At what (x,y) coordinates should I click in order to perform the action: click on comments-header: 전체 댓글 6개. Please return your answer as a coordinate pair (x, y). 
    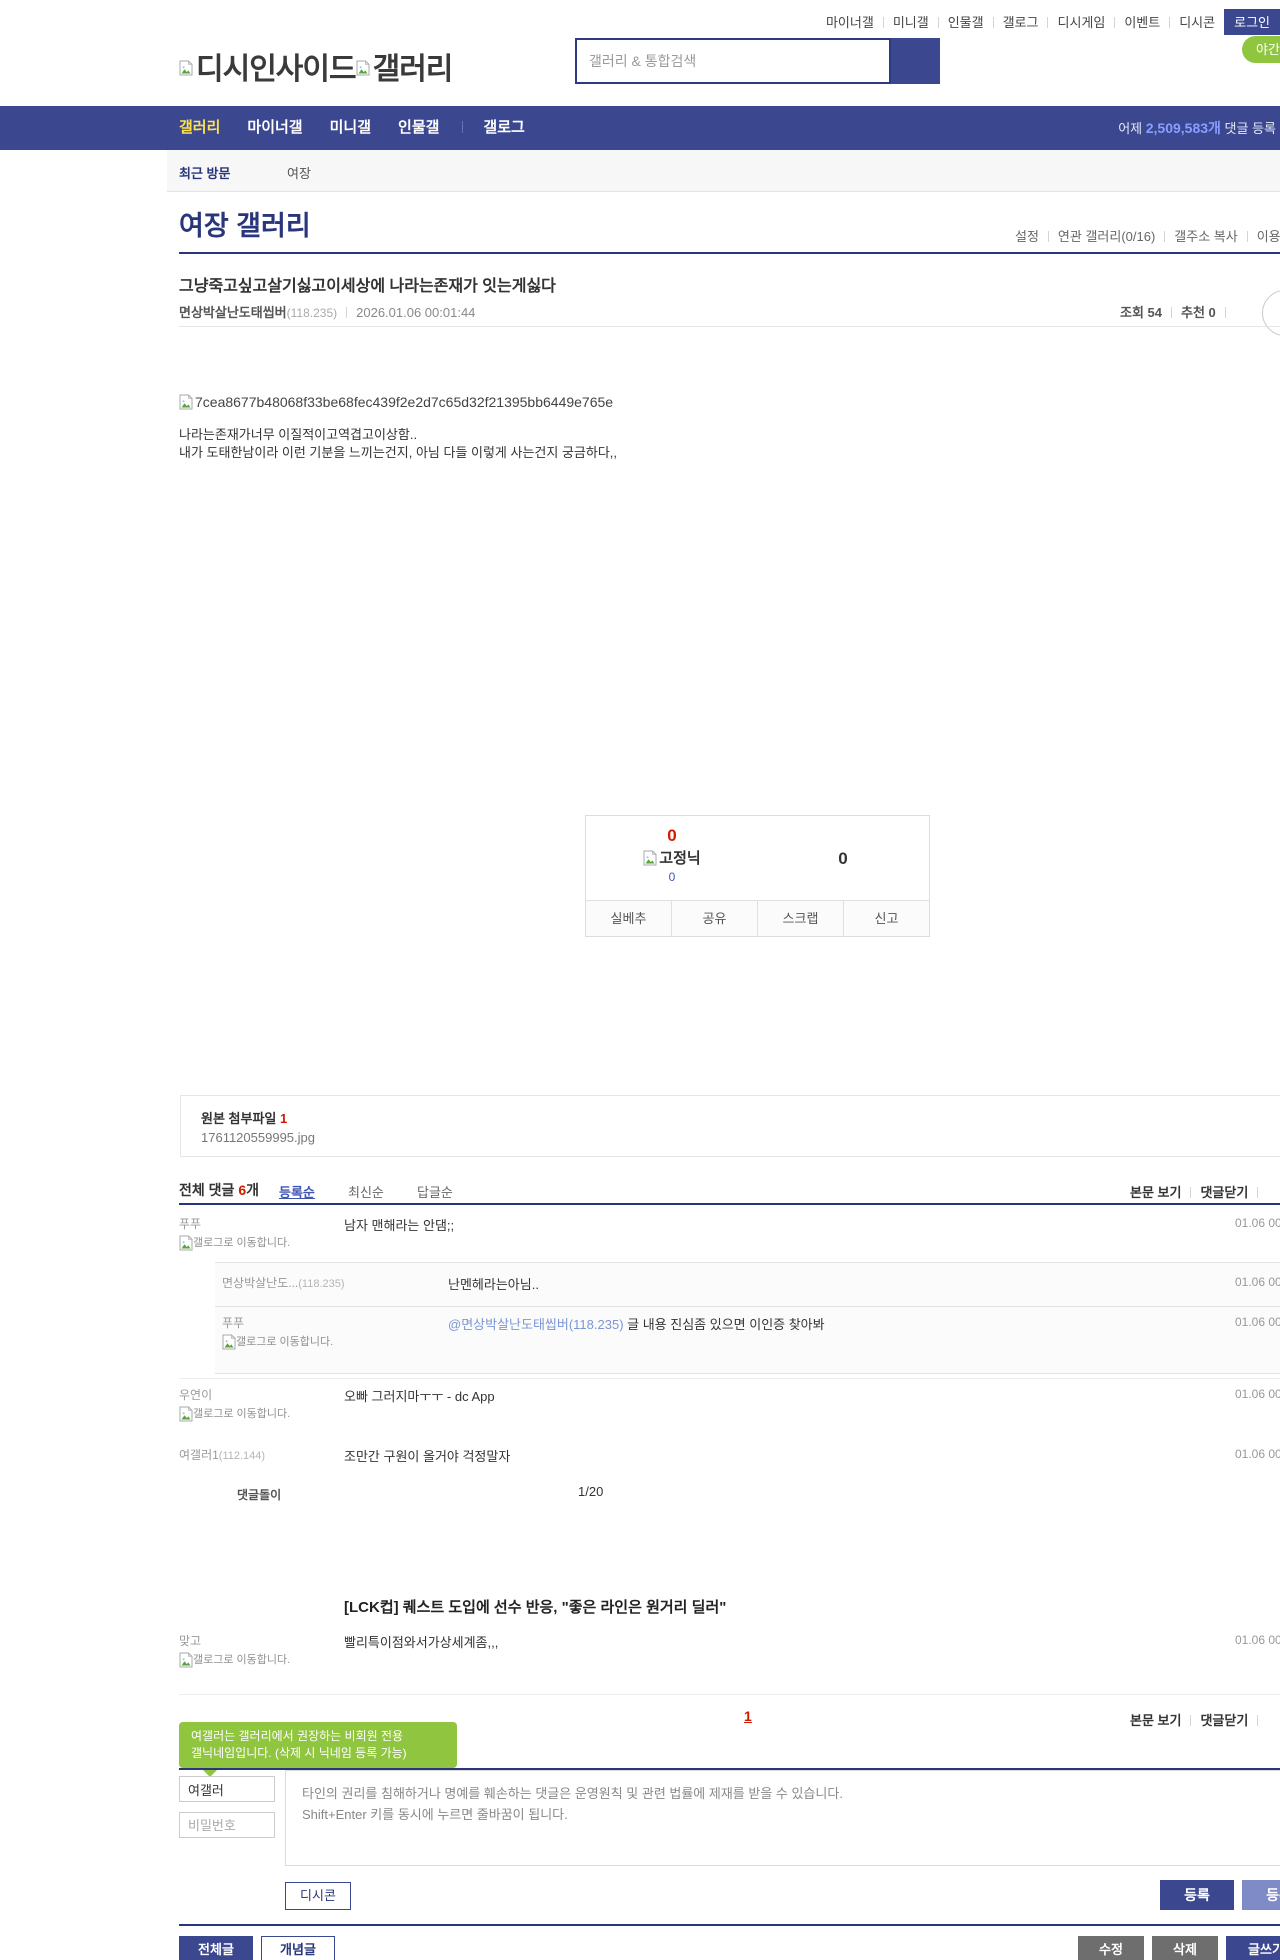
    Looking at the image, I should click on (219, 1190).